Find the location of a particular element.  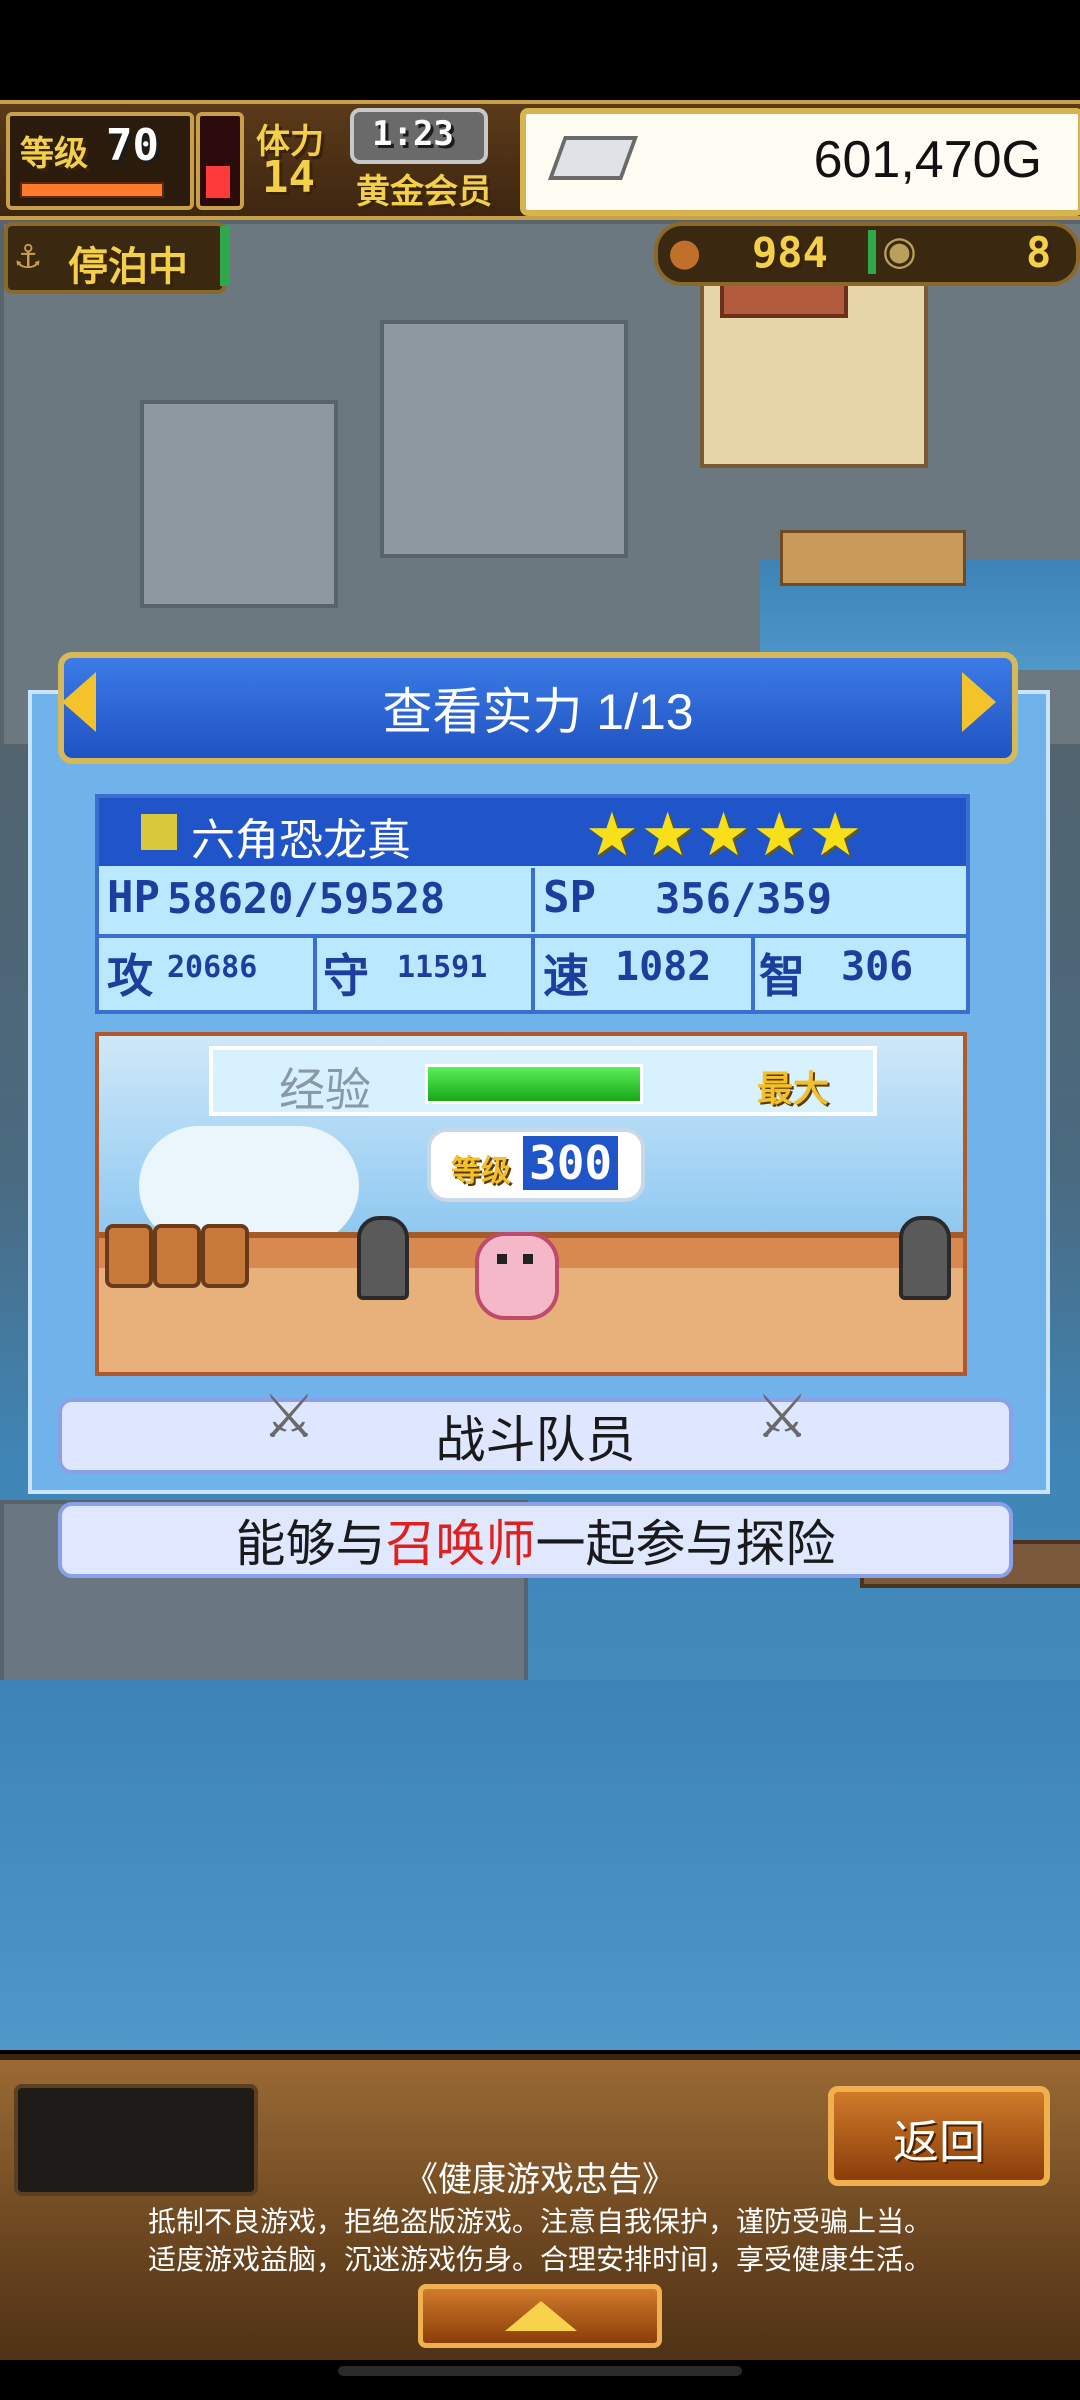

sword-right-icon: ⚔ is located at coordinates (782, 1416).